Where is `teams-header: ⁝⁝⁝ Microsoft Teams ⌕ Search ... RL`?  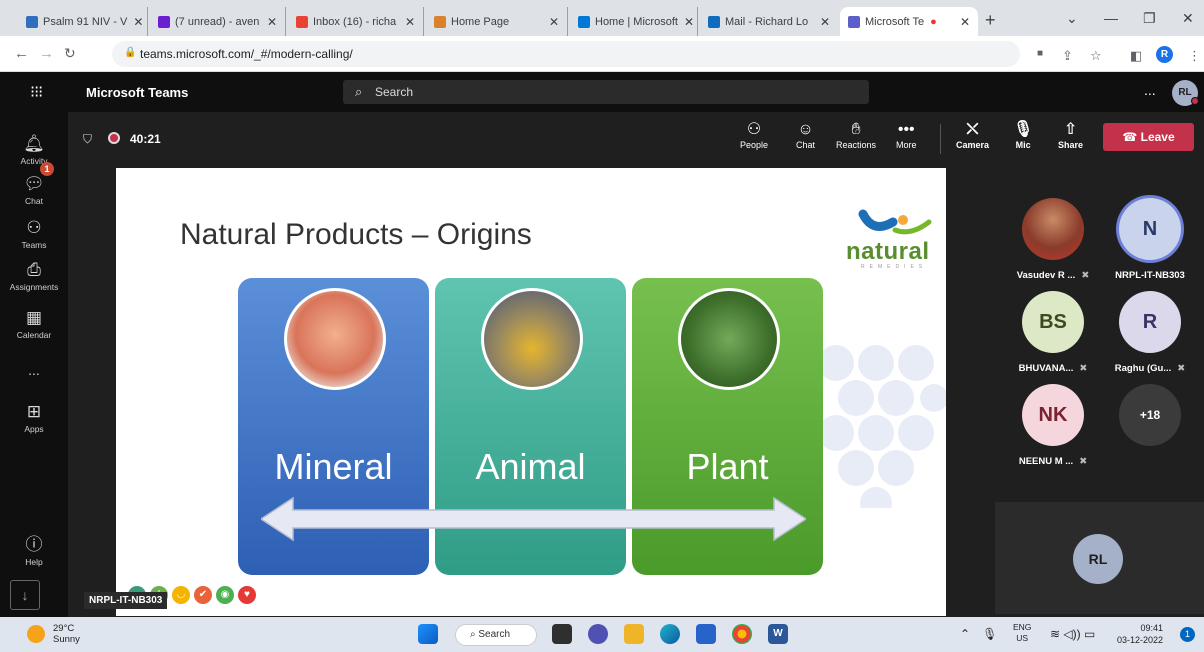 teams-header: ⁝⁝⁝ Microsoft Teams ⌕ Search ... RL is located at coordinates (602, 92).